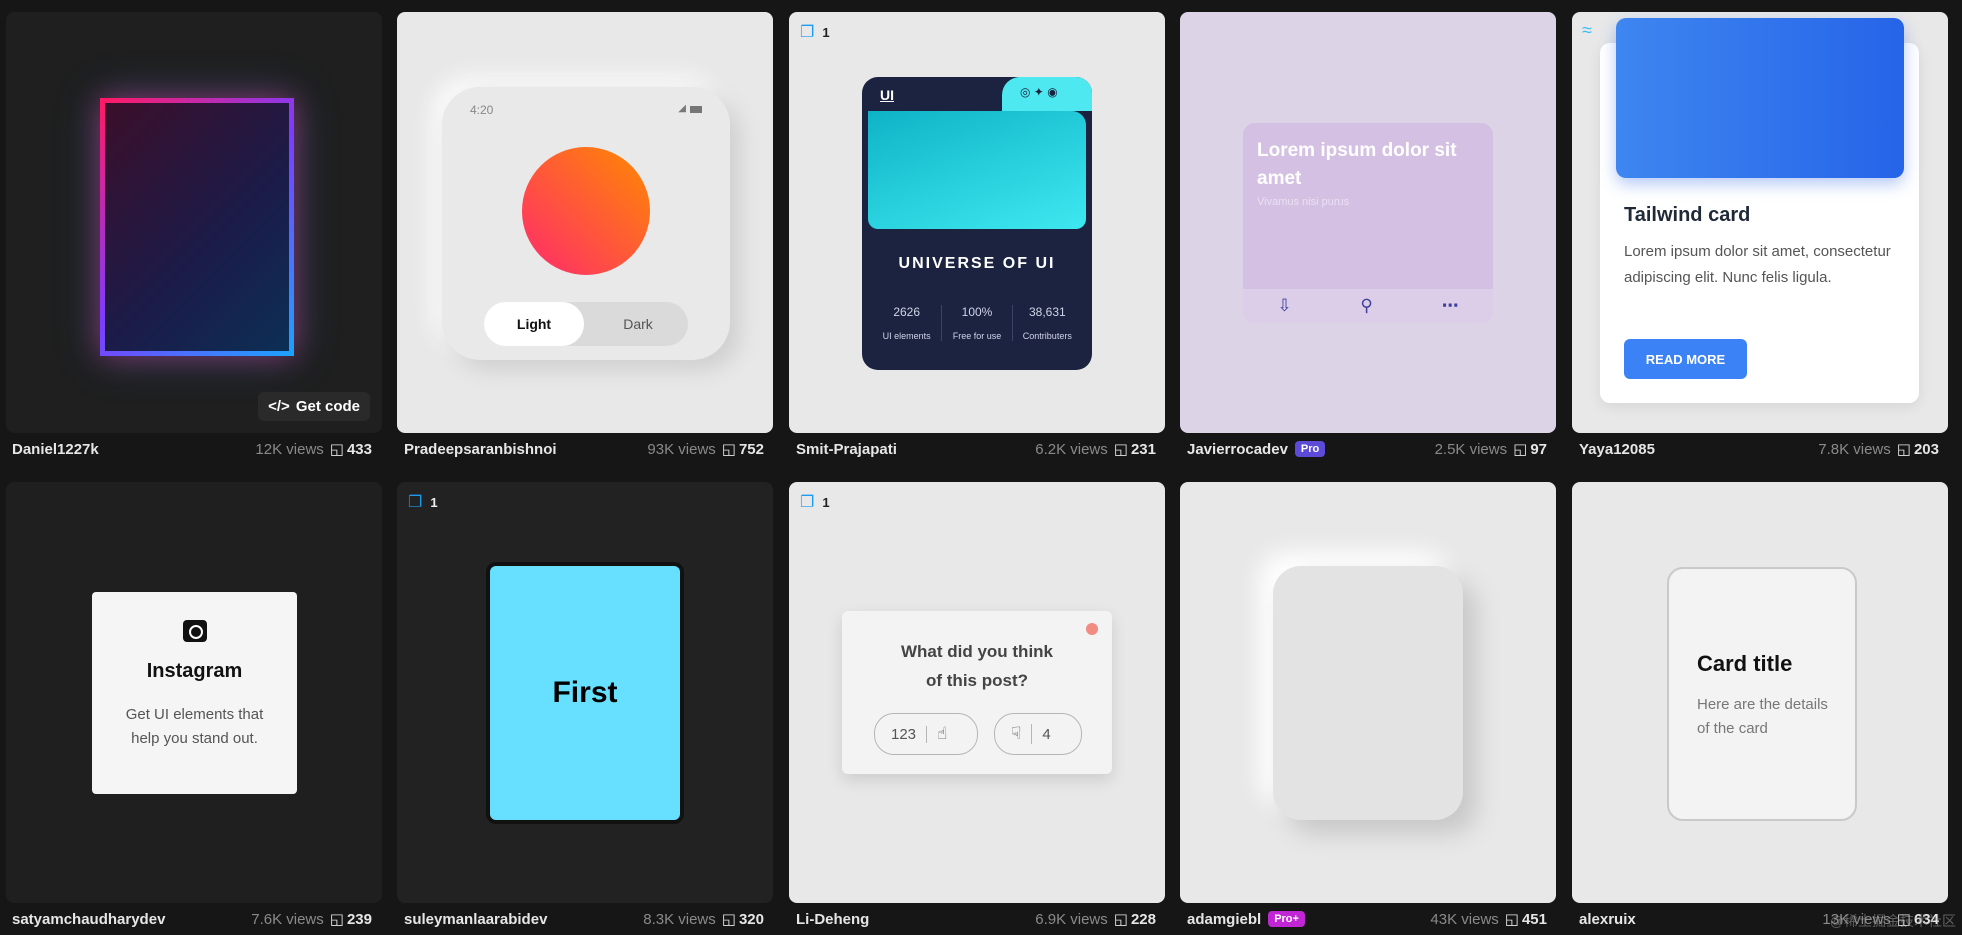 The height and width of the screenshot is (935, 1962). I want to click on universe-title: UNIVERSE OF UI, so click(977, 263).